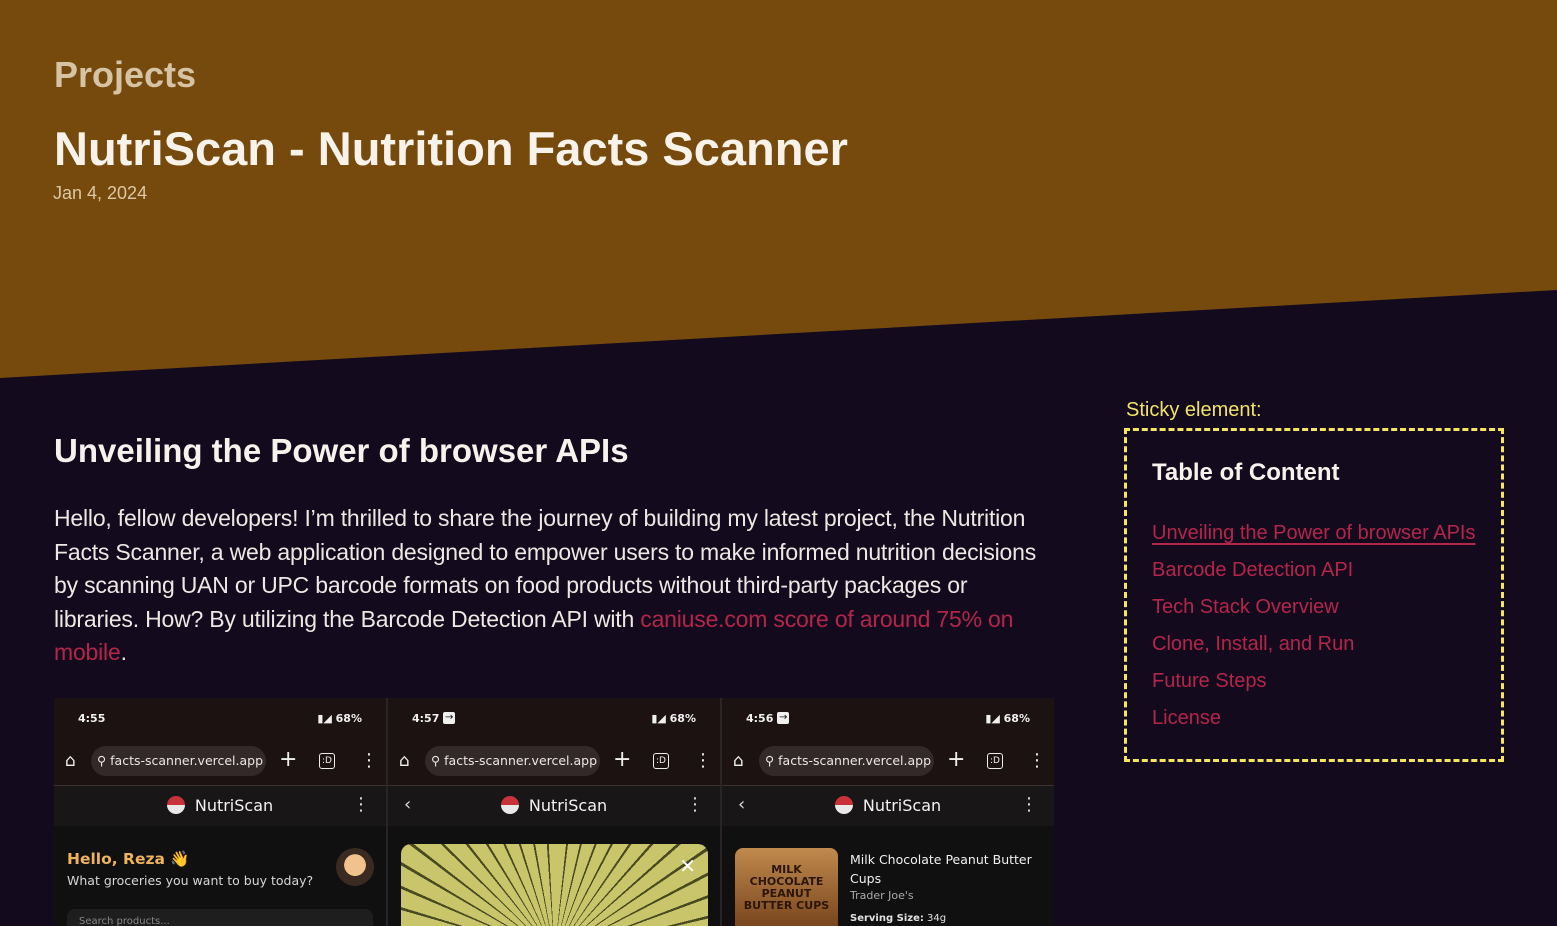  What do you see at coordinates (887, 918) in the screenshot?
I see `serving-label: Serving Size:` at bounding box center [887, 918].